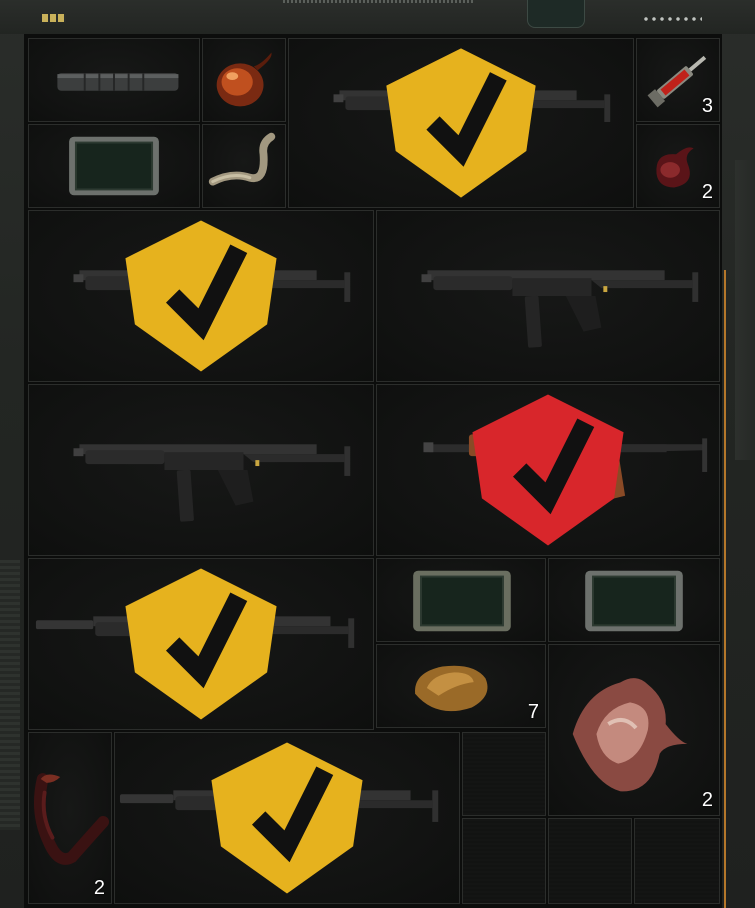  What do you see at coordinates (707, 106) in the screenshot?
I see `item-quantity: 3` at bounding box center [707, 106].